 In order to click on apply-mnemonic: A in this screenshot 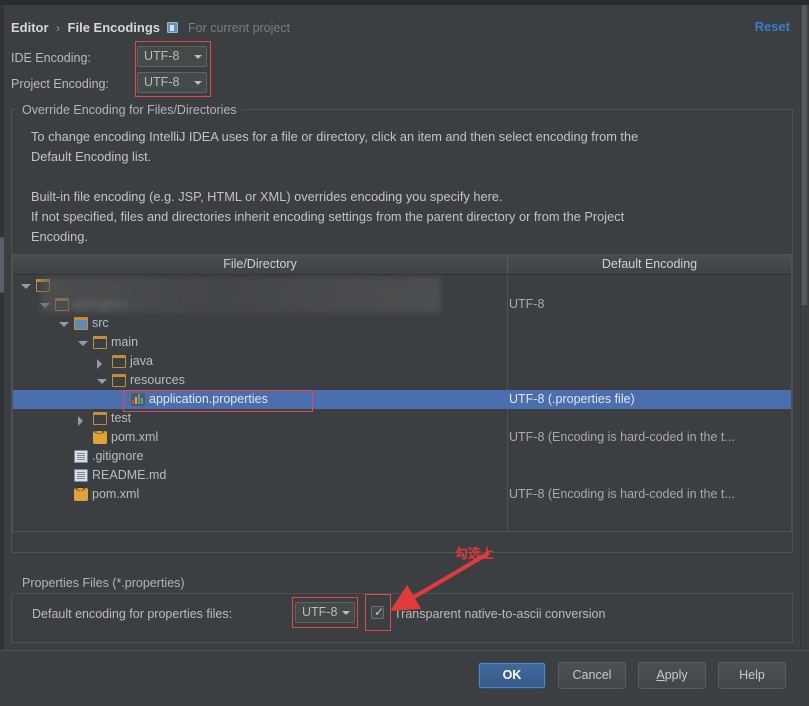, I will do `click(660, 675)`.